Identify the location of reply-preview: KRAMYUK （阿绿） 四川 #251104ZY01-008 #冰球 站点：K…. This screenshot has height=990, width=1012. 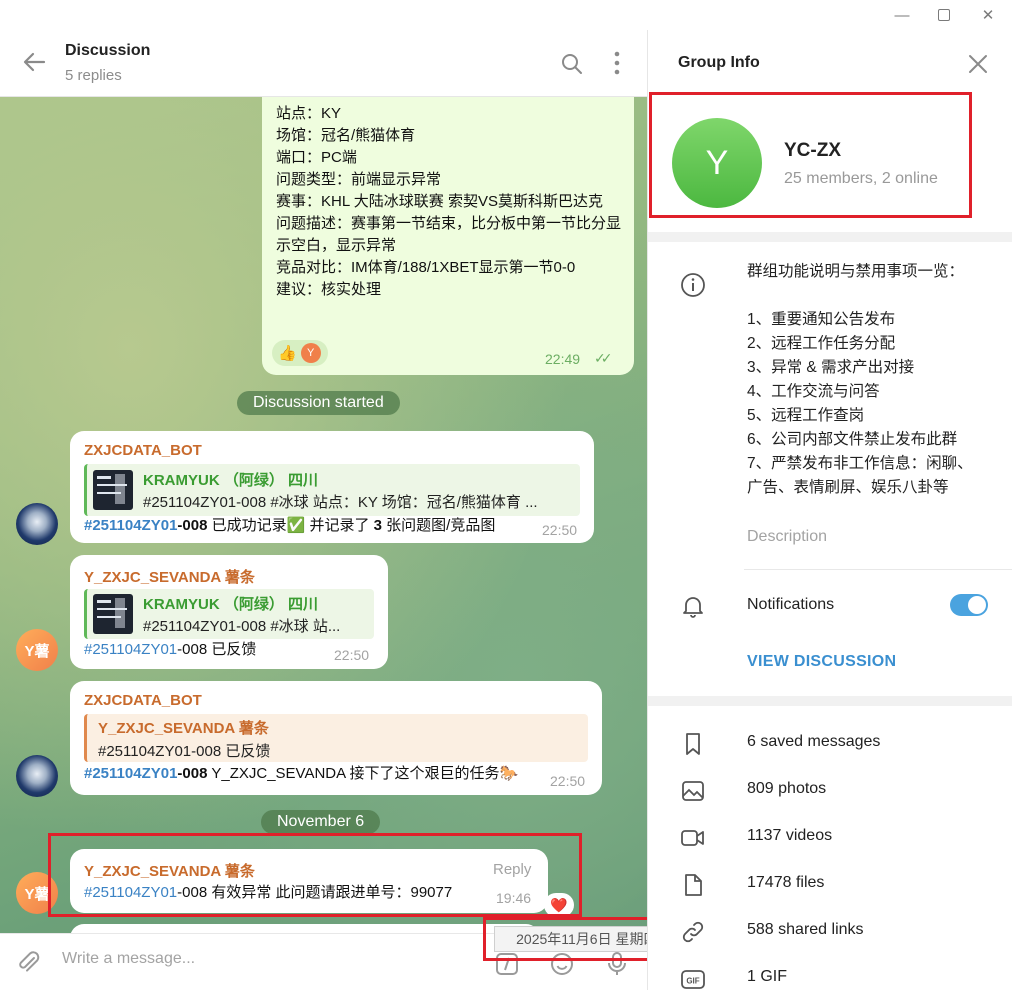
(332, 490).